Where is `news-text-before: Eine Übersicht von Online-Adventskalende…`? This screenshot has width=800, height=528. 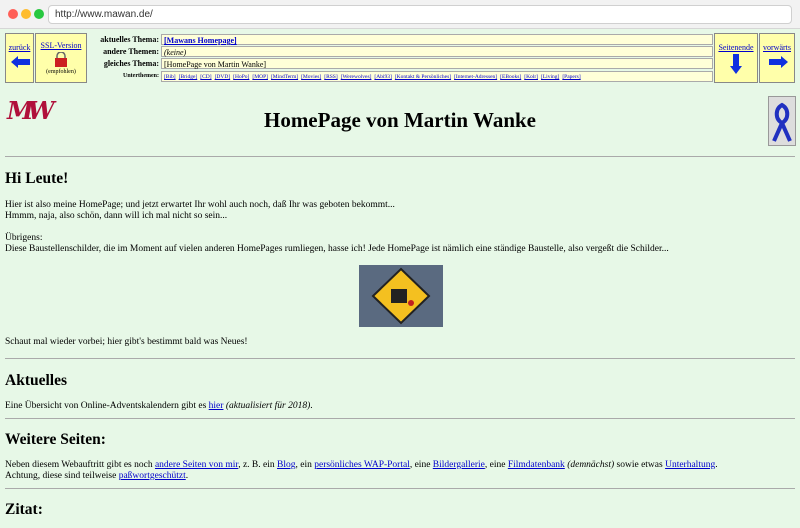 news-text-before: Eine Übersicht von Online-Adventskalende… is located at coordinates (107, 406).